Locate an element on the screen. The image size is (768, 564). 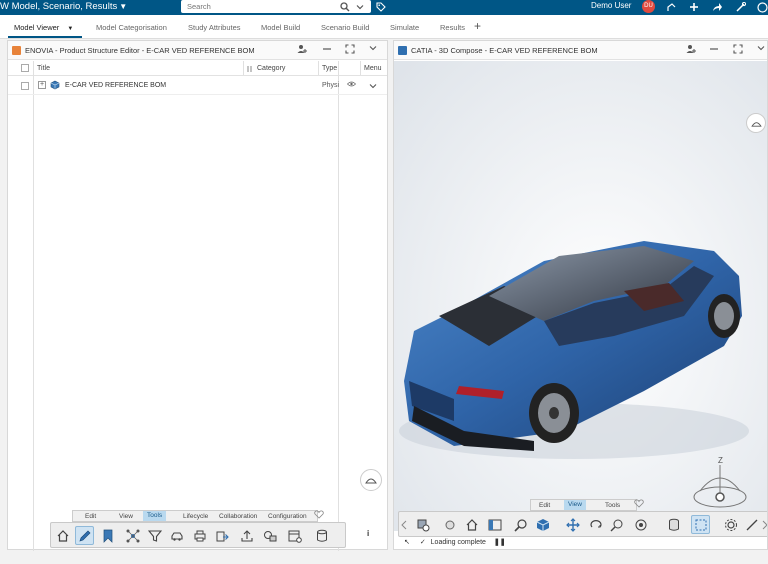
expand-icon: + is located at coordinates (42, 85).